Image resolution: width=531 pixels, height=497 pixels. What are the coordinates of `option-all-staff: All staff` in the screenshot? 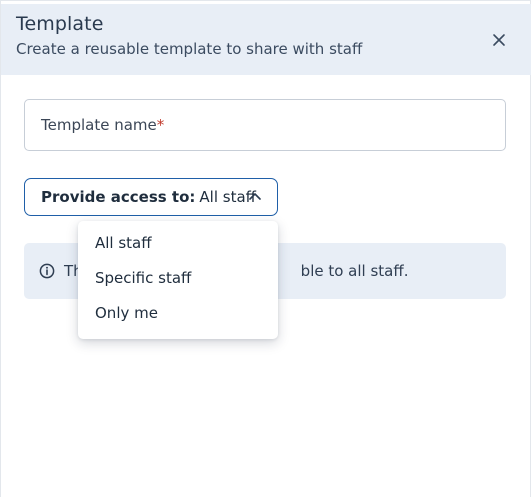 It's located at (123, 243).